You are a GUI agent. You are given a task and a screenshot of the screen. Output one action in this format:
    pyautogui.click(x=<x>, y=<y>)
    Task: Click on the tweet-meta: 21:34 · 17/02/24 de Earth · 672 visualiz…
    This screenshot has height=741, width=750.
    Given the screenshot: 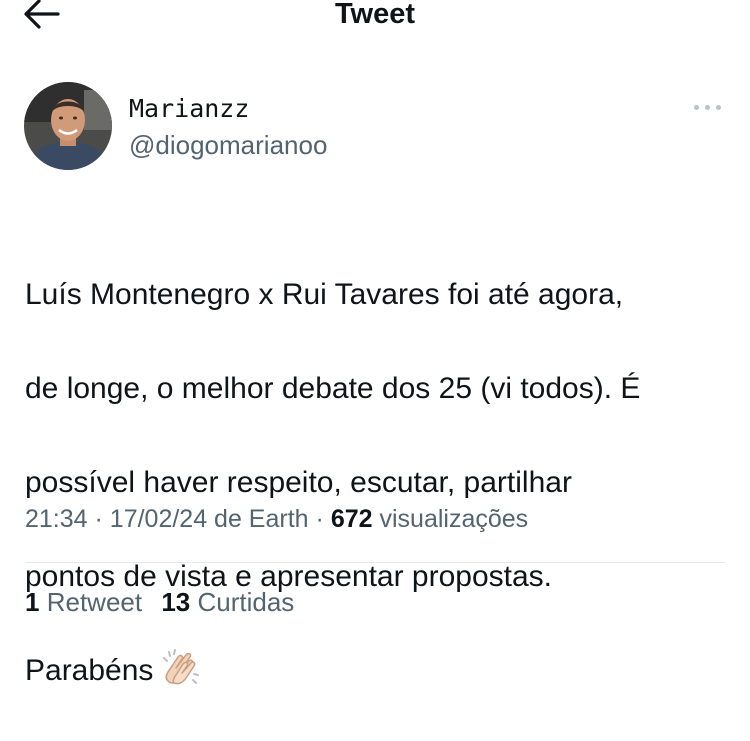 What is the action you would take?
    pyautogui.click(x=276, y=519)
    